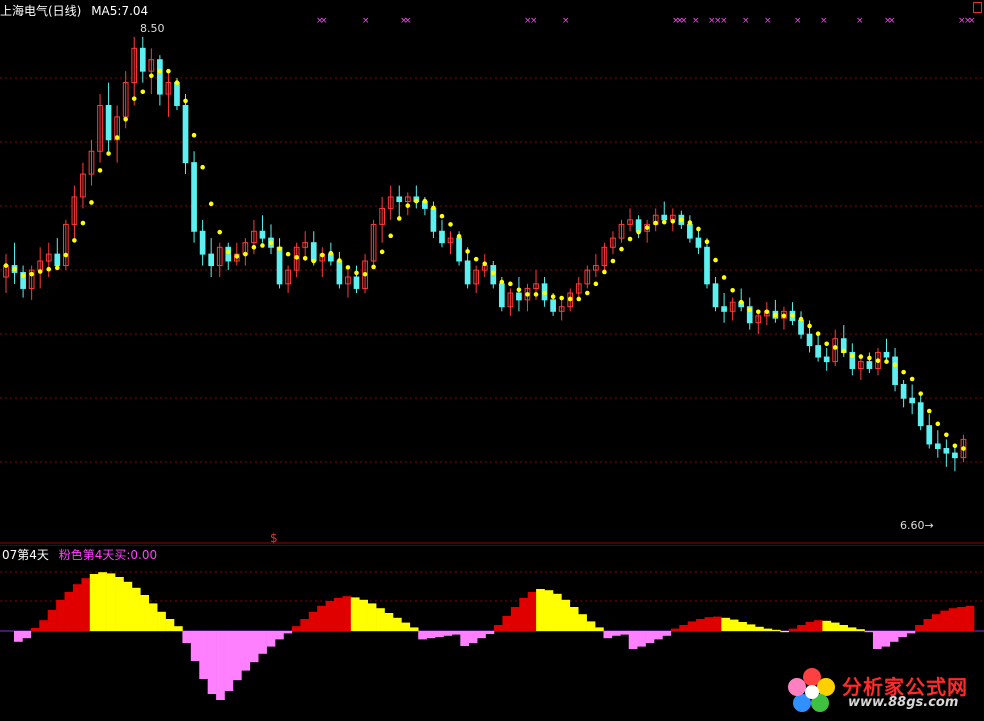  Describe the element at coordinates (41, 11) in the screenshot. I see `symbol-label: 上海电气(日线)` at that location.